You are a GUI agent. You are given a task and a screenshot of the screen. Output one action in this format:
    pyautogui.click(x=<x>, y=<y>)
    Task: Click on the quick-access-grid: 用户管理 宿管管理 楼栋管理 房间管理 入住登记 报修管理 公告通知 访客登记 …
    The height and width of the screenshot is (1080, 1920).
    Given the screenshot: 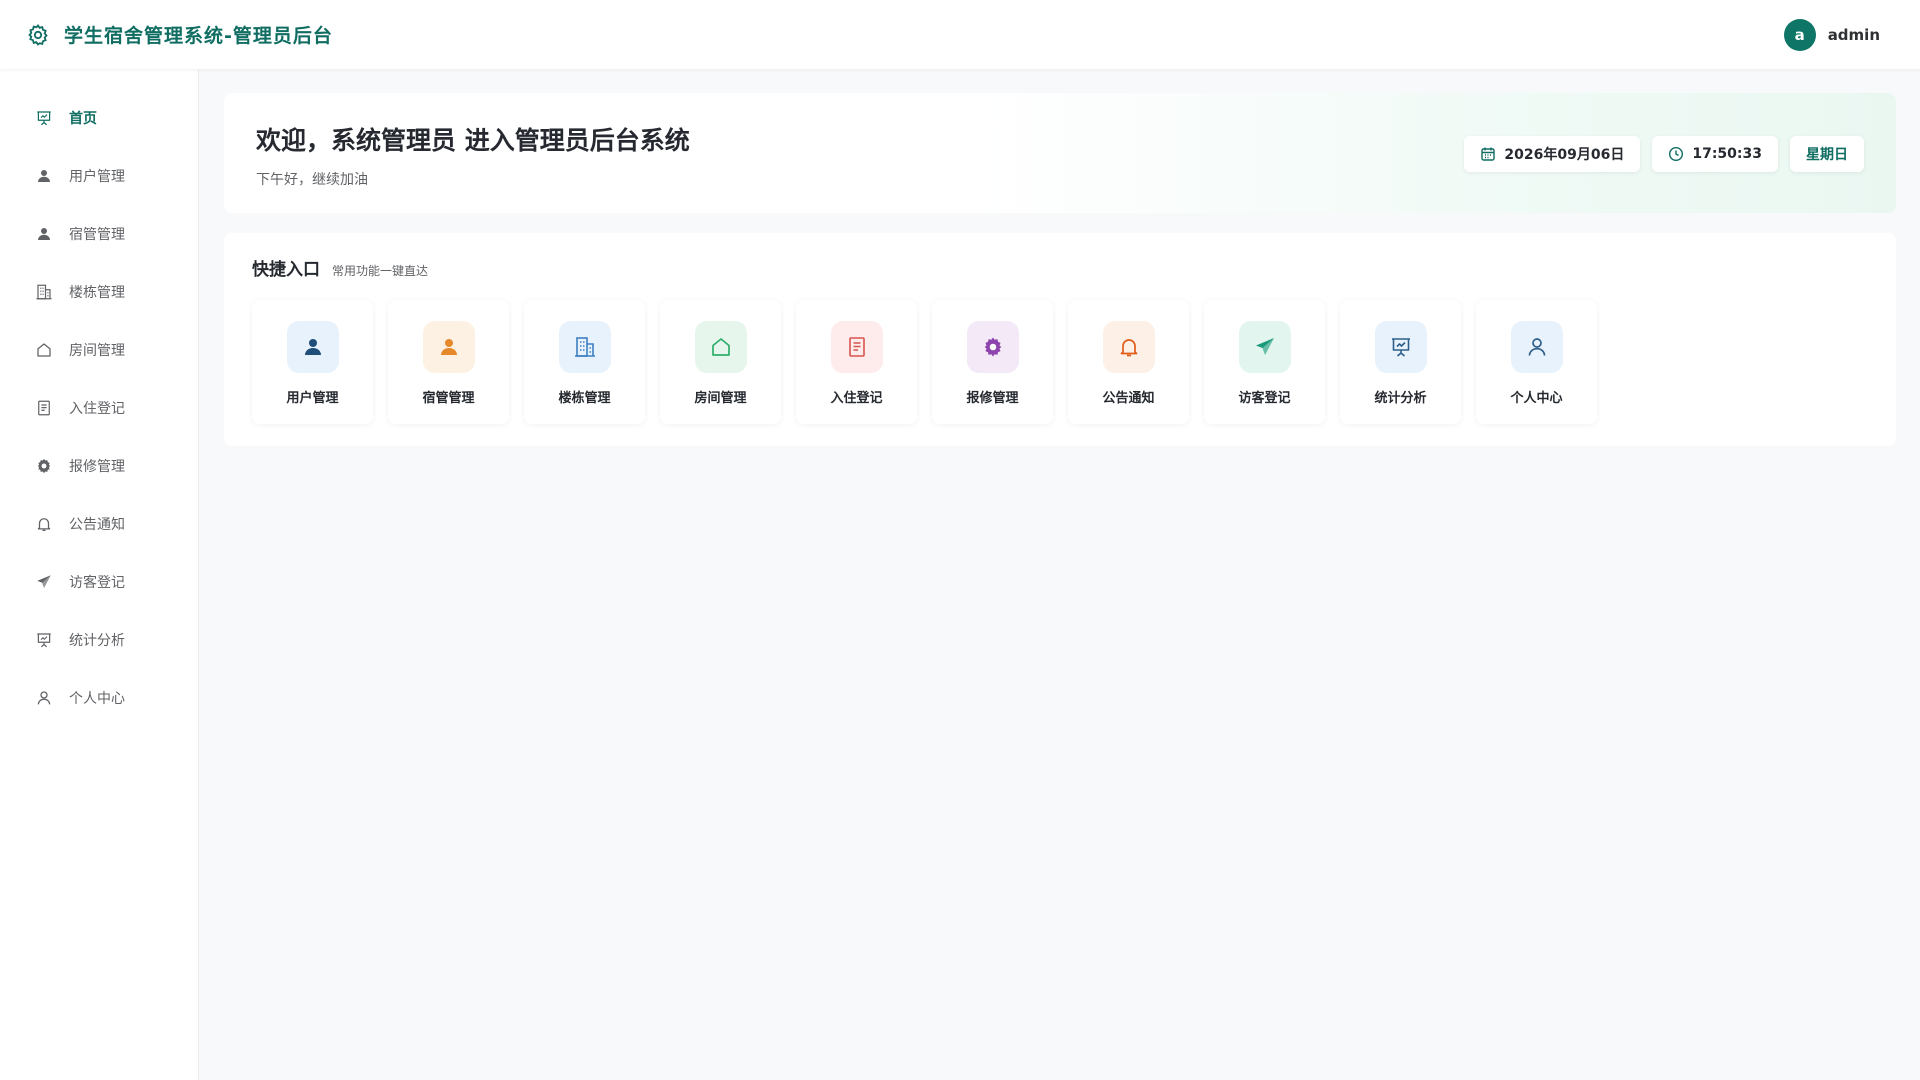 What is the action you would take?
    pyautogui.click(x=1060, y=362)
    